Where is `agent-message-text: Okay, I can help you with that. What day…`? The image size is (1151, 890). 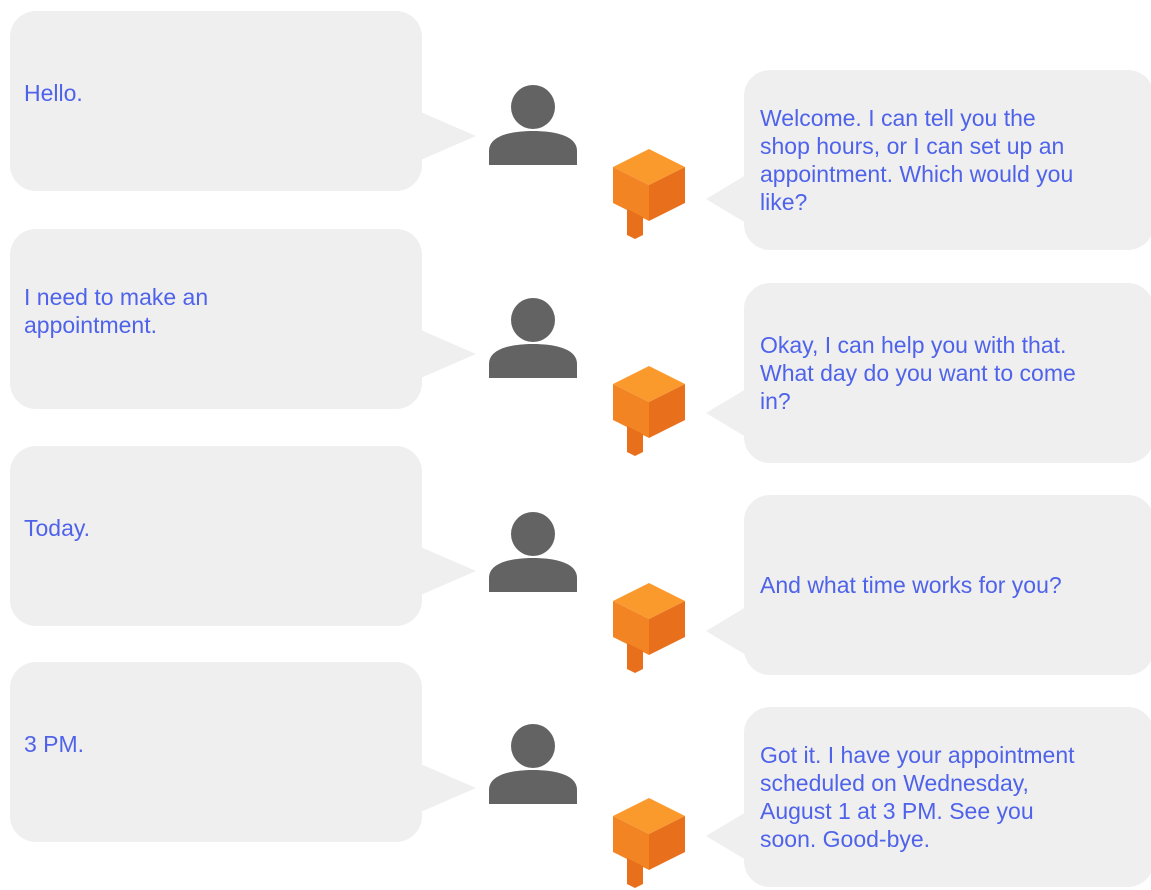 agent-message-text: Okay, I can help you with that. What day… is located at coordinates (918, 373).